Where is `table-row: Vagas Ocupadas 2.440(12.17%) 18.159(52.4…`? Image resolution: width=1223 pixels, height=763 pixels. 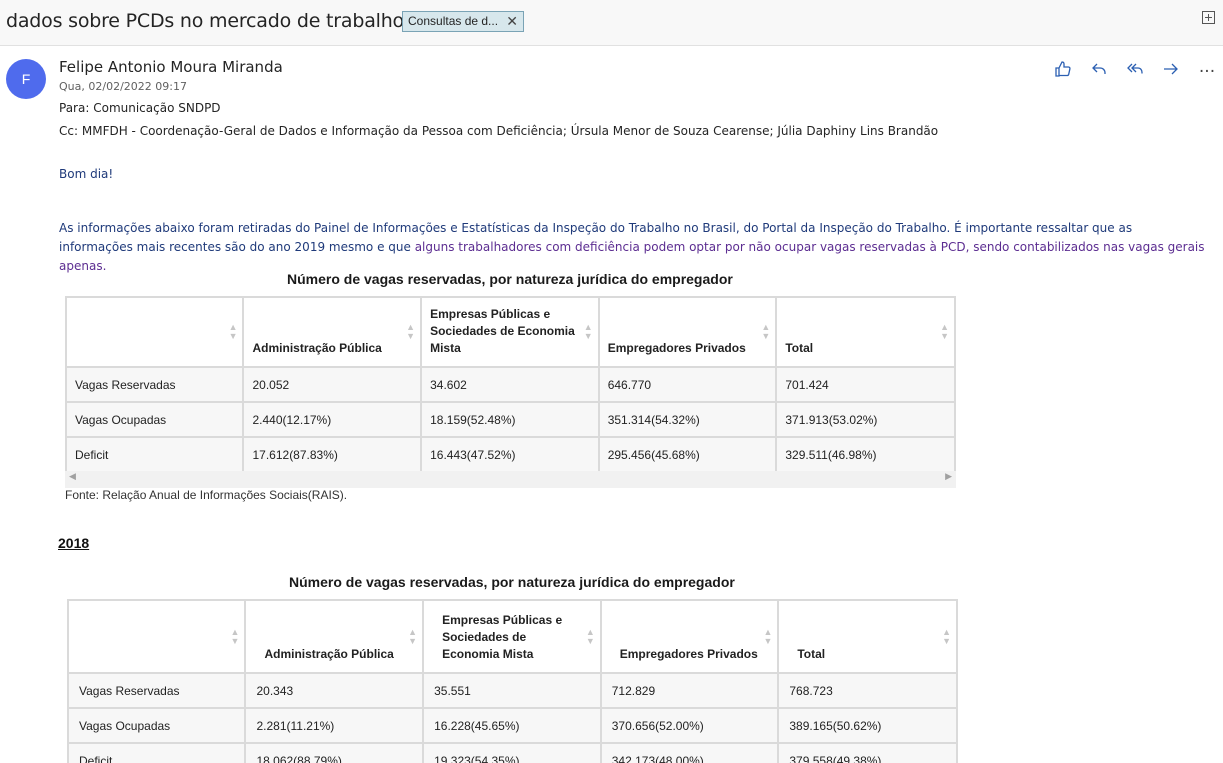 table-row: Vagas Ocupadas 2.440(12.17%) 18.159(52.4… is located at coordinates (510, 419).